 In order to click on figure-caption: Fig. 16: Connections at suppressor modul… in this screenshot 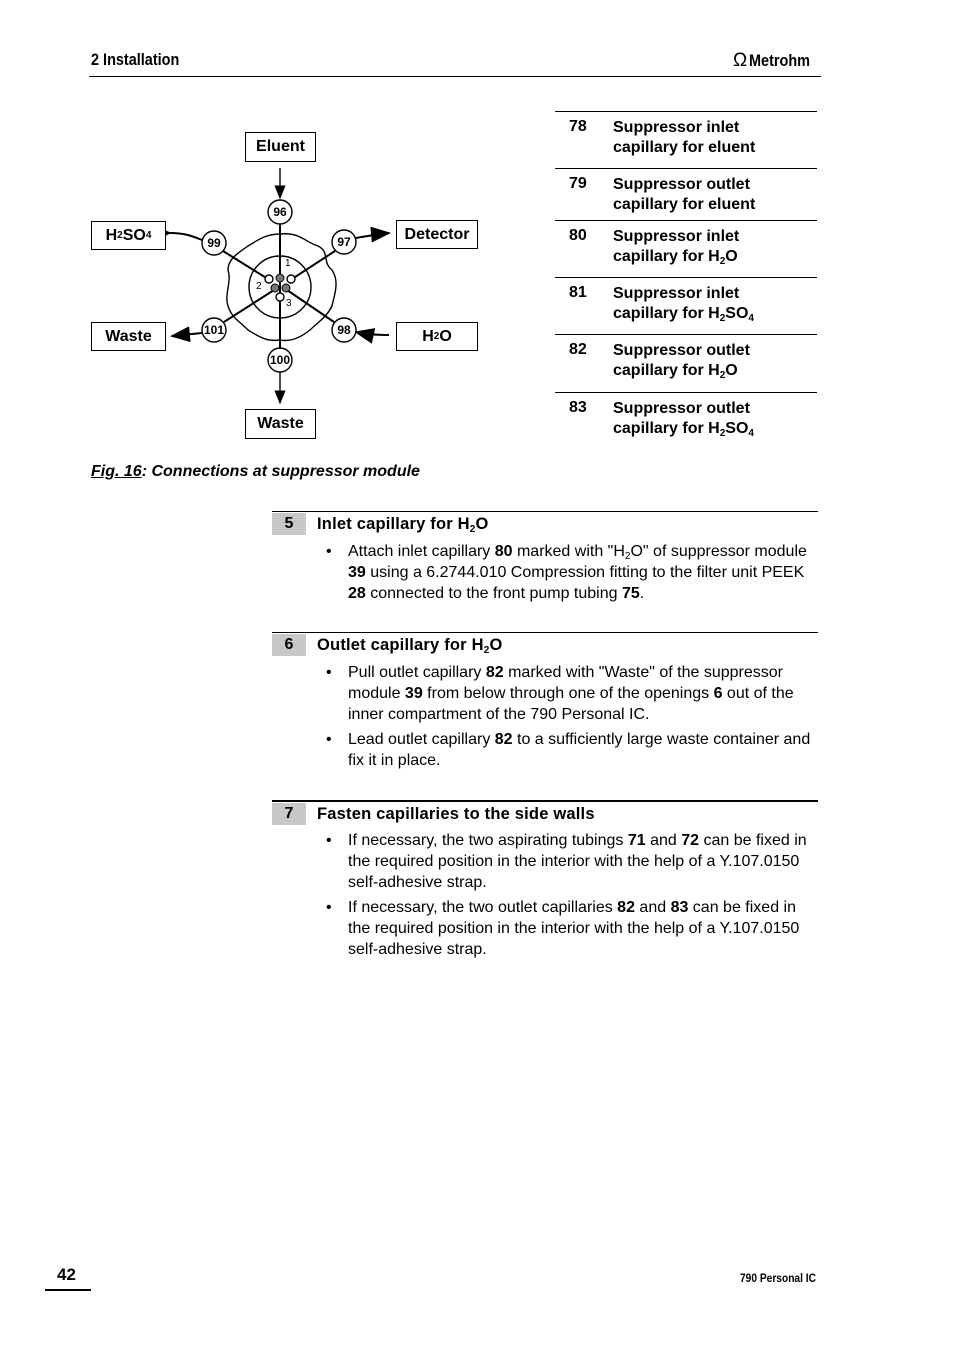, I will do `click(255, 471)`.